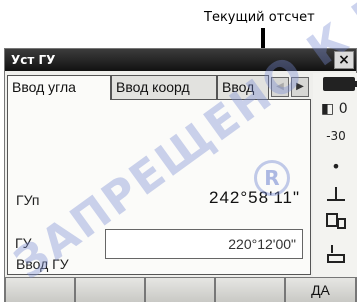 This screenshot has height=302, width=357. Describe the element at coordinates (336, 136) in the screenshot. I see `prism-constant-value: -30` at that location.